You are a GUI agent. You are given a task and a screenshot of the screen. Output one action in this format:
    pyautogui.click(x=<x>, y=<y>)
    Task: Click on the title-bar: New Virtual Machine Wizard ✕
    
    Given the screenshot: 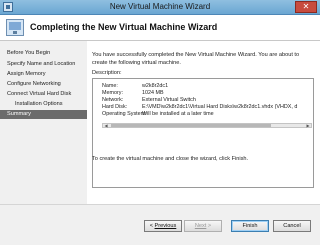 What is the action you would take?
    pyautogui.click(x=160, y=7)
    